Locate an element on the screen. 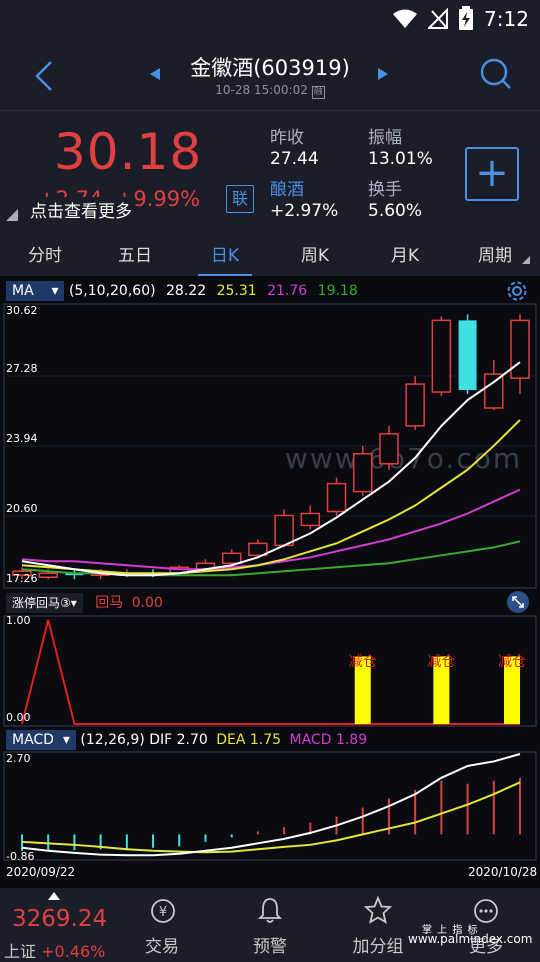  next-stock-icon is located at coordinates (383, 74).